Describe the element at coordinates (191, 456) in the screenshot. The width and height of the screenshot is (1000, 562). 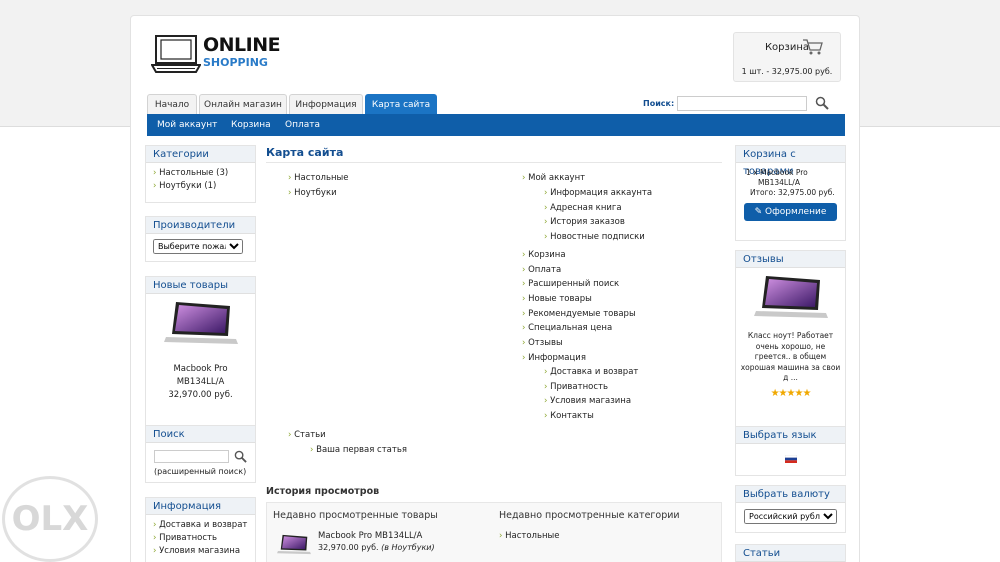
I see `left-search-input` at that location.